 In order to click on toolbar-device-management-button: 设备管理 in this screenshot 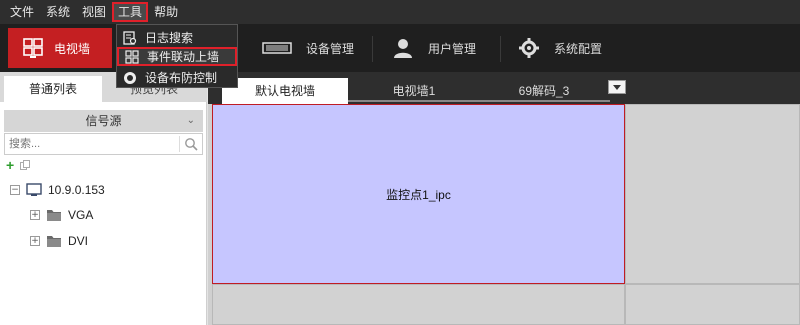, I will do `click(308, 48)`.